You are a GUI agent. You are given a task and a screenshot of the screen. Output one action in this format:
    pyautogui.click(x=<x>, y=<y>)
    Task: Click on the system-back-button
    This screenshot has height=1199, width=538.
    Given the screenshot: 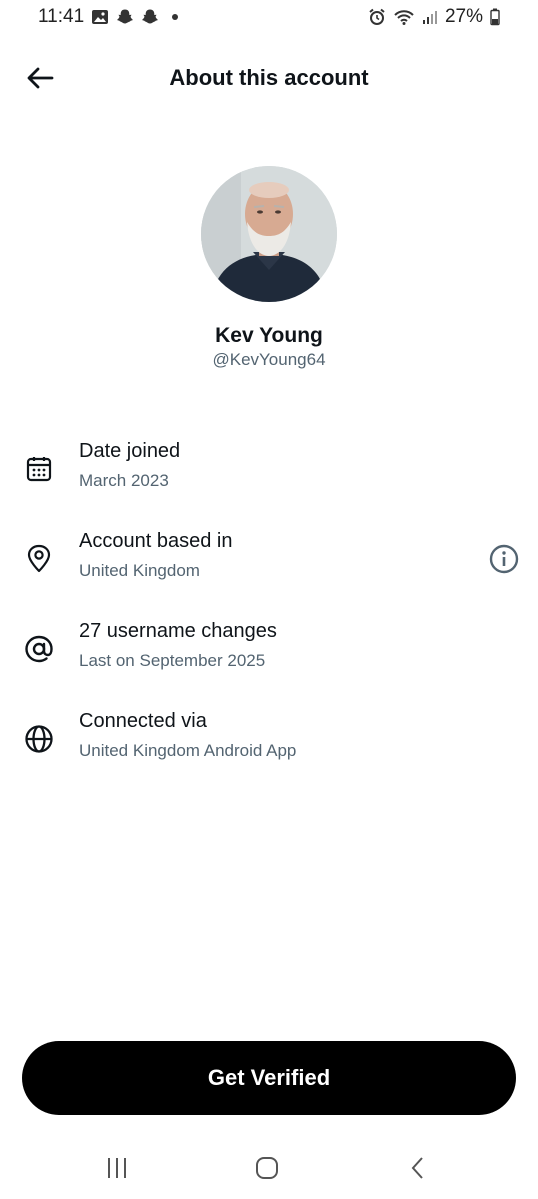 What is the action you would take?
    pyautogui.click(x=419, y=1168)
    